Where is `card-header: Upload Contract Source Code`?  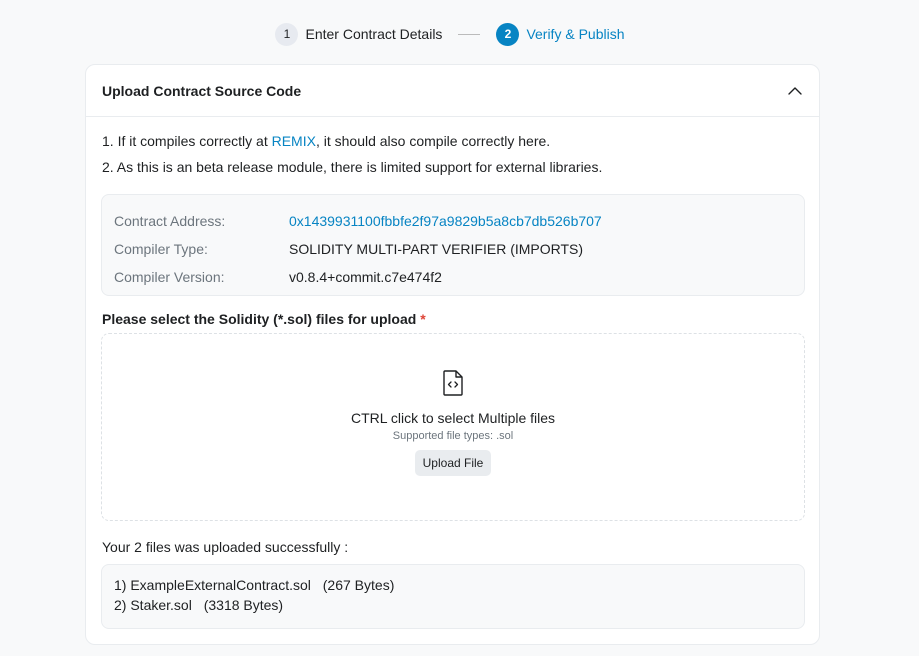 card-header: Upload Contract Source Code is located at coordinates (452, 91).